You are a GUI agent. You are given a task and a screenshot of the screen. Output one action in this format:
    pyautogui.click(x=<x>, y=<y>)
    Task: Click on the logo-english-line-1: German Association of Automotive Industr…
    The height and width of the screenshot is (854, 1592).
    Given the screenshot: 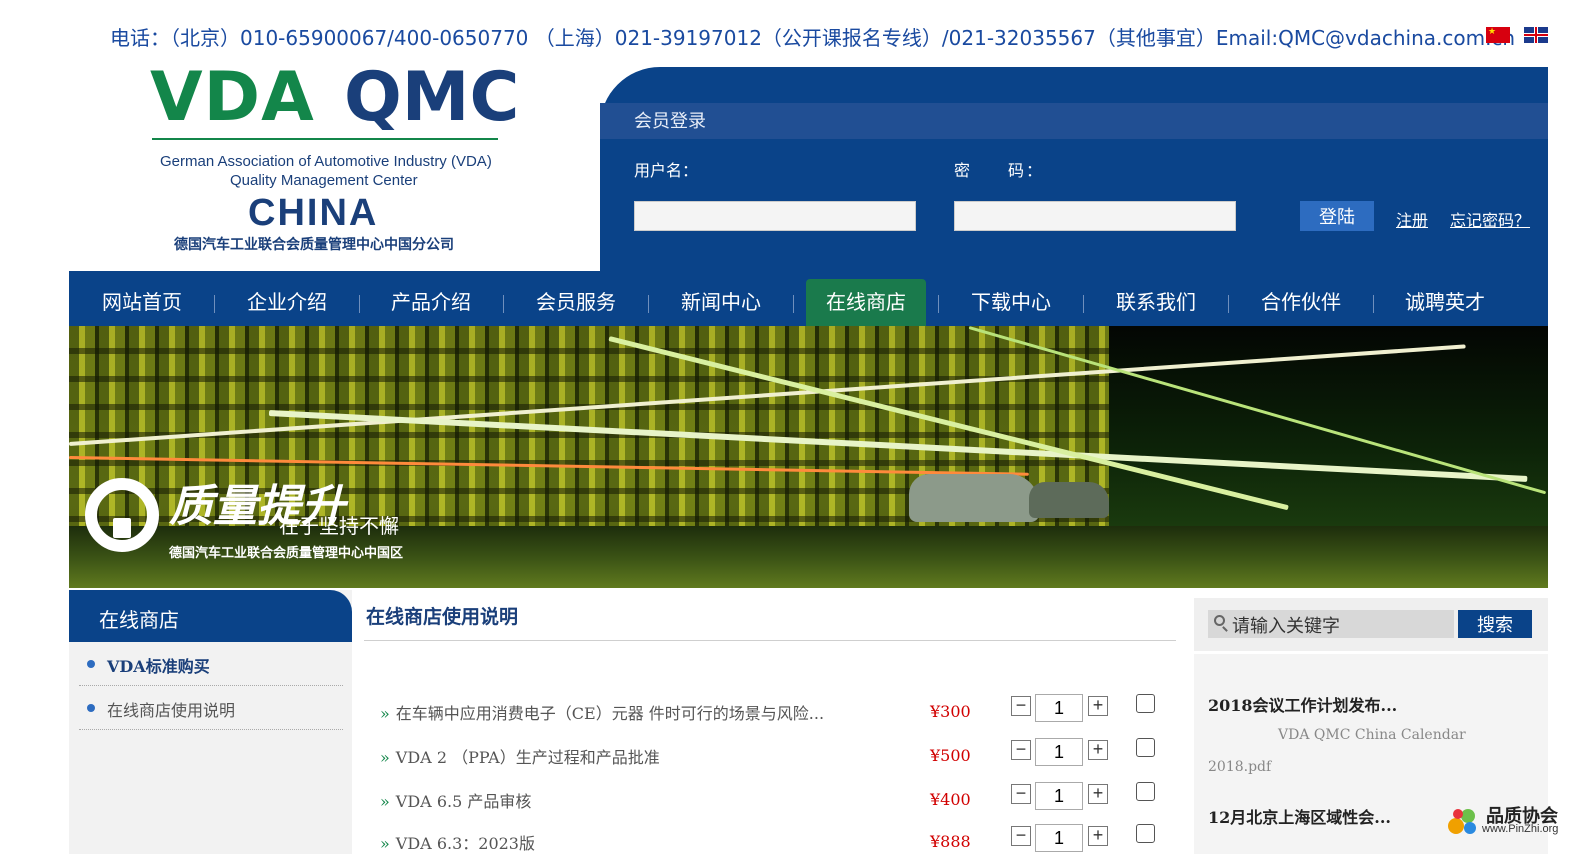 What is the action you would take?
    pyautogui.click(x=326, y=161)
    